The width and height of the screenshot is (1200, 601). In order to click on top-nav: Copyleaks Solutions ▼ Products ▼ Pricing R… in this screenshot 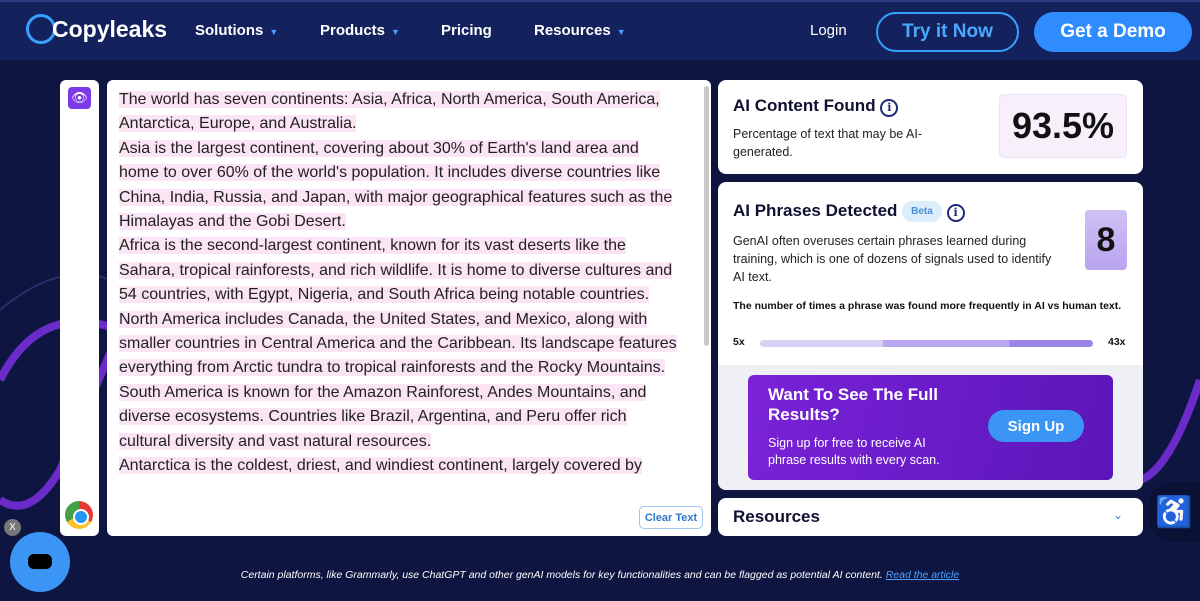, I will do `click(600, 30)`.